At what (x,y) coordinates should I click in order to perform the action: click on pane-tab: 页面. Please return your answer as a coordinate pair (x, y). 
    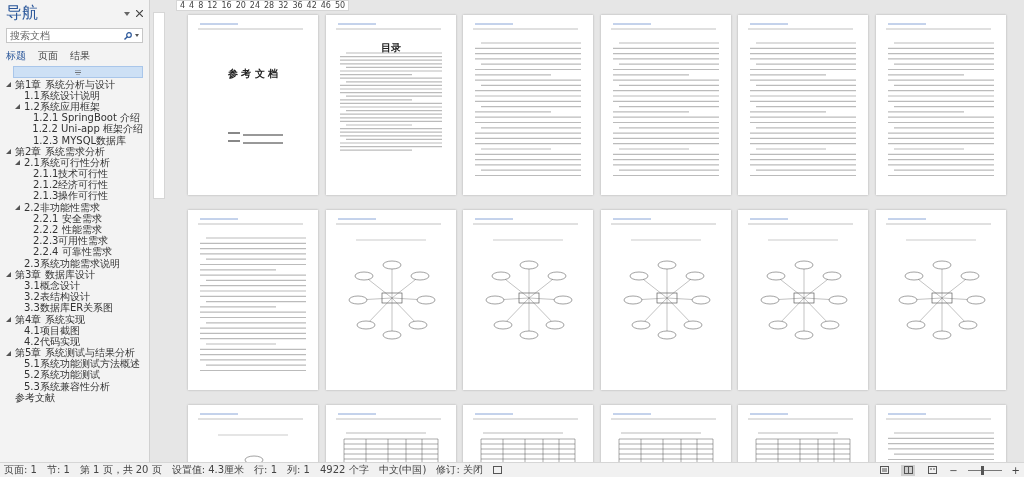
    Looking at the image, I should click on (48, 56).